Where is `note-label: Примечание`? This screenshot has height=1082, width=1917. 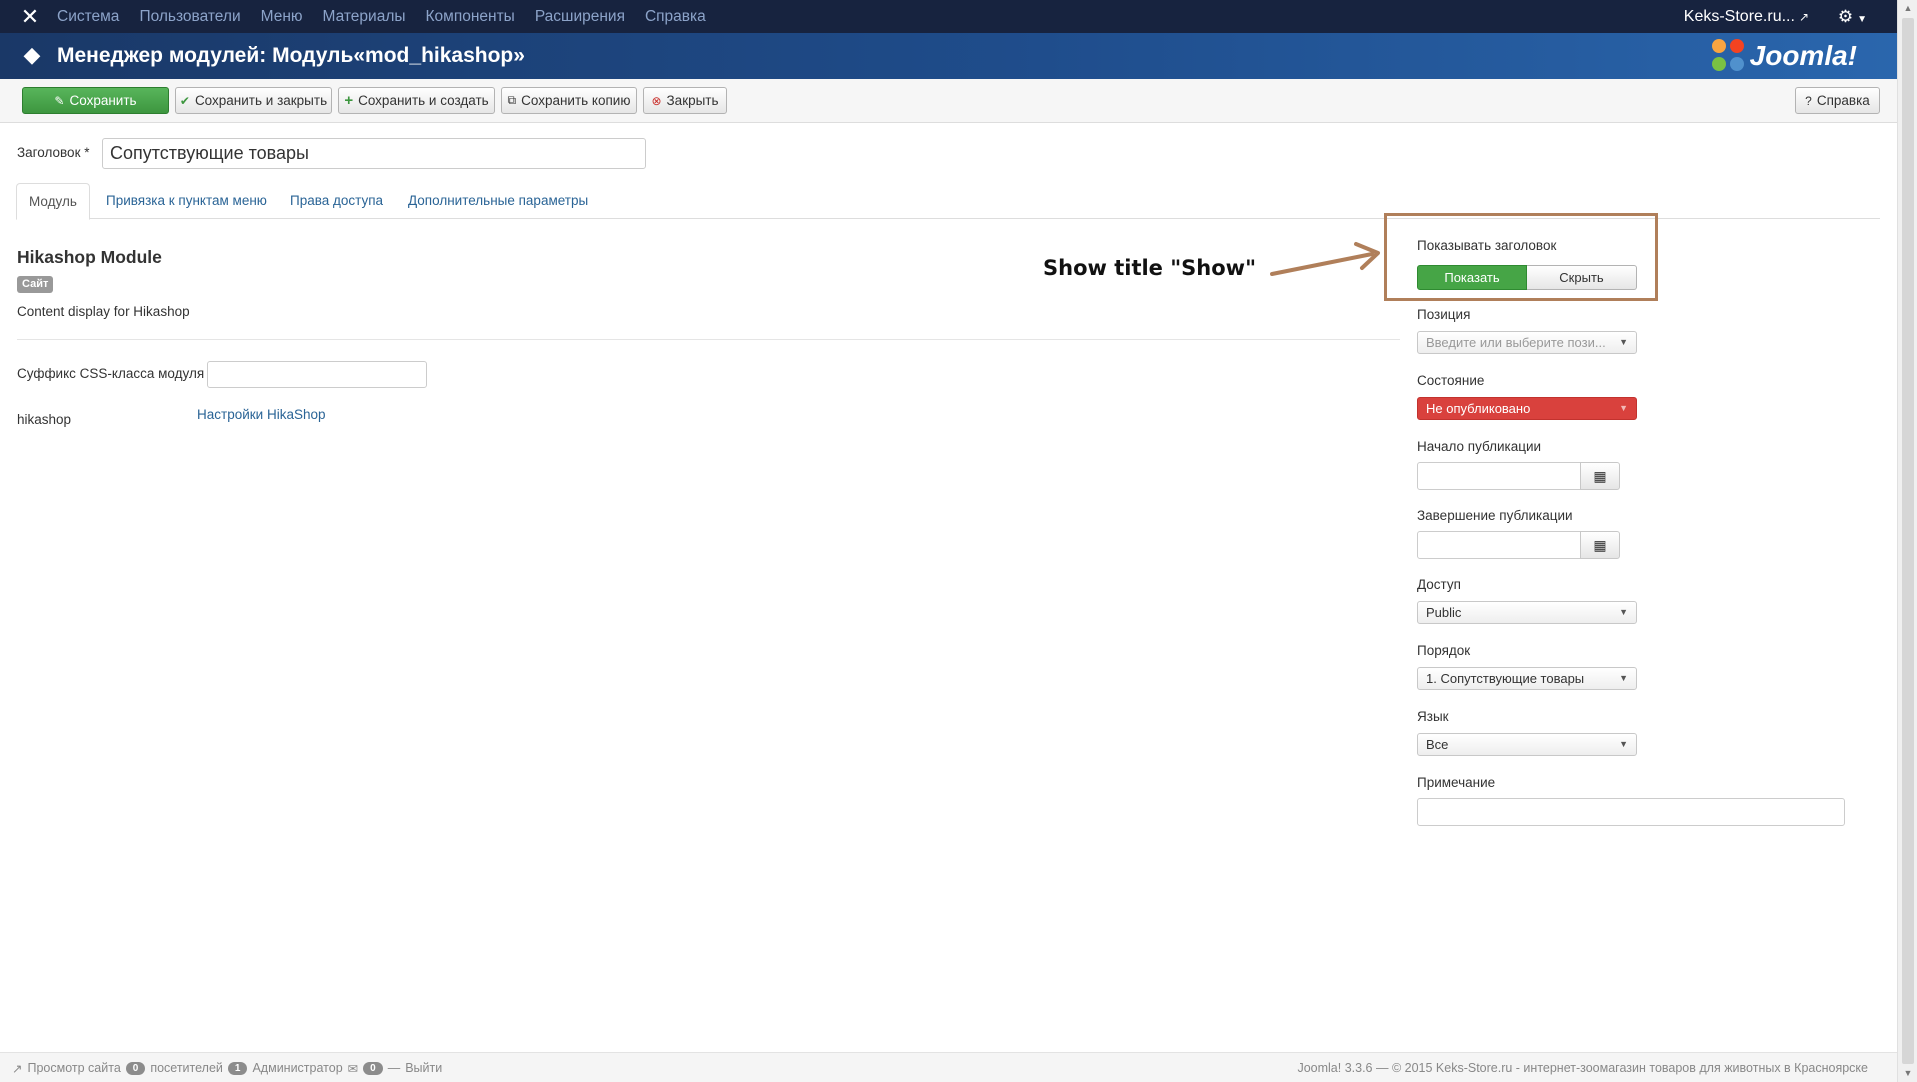 note-label: Примечание is located at coordinates (1456, 782).